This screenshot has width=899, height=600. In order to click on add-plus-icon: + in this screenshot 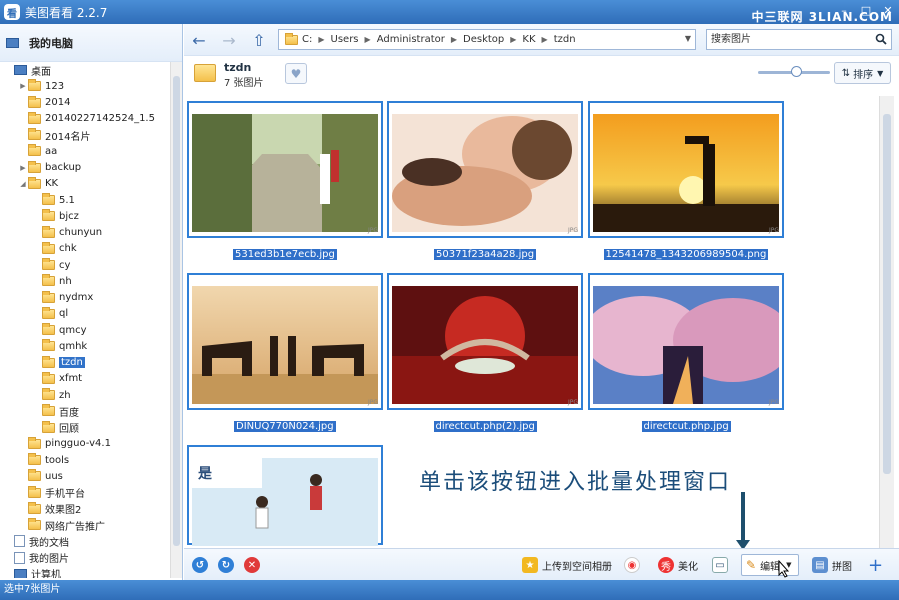, I will do `click(875, 565)`.